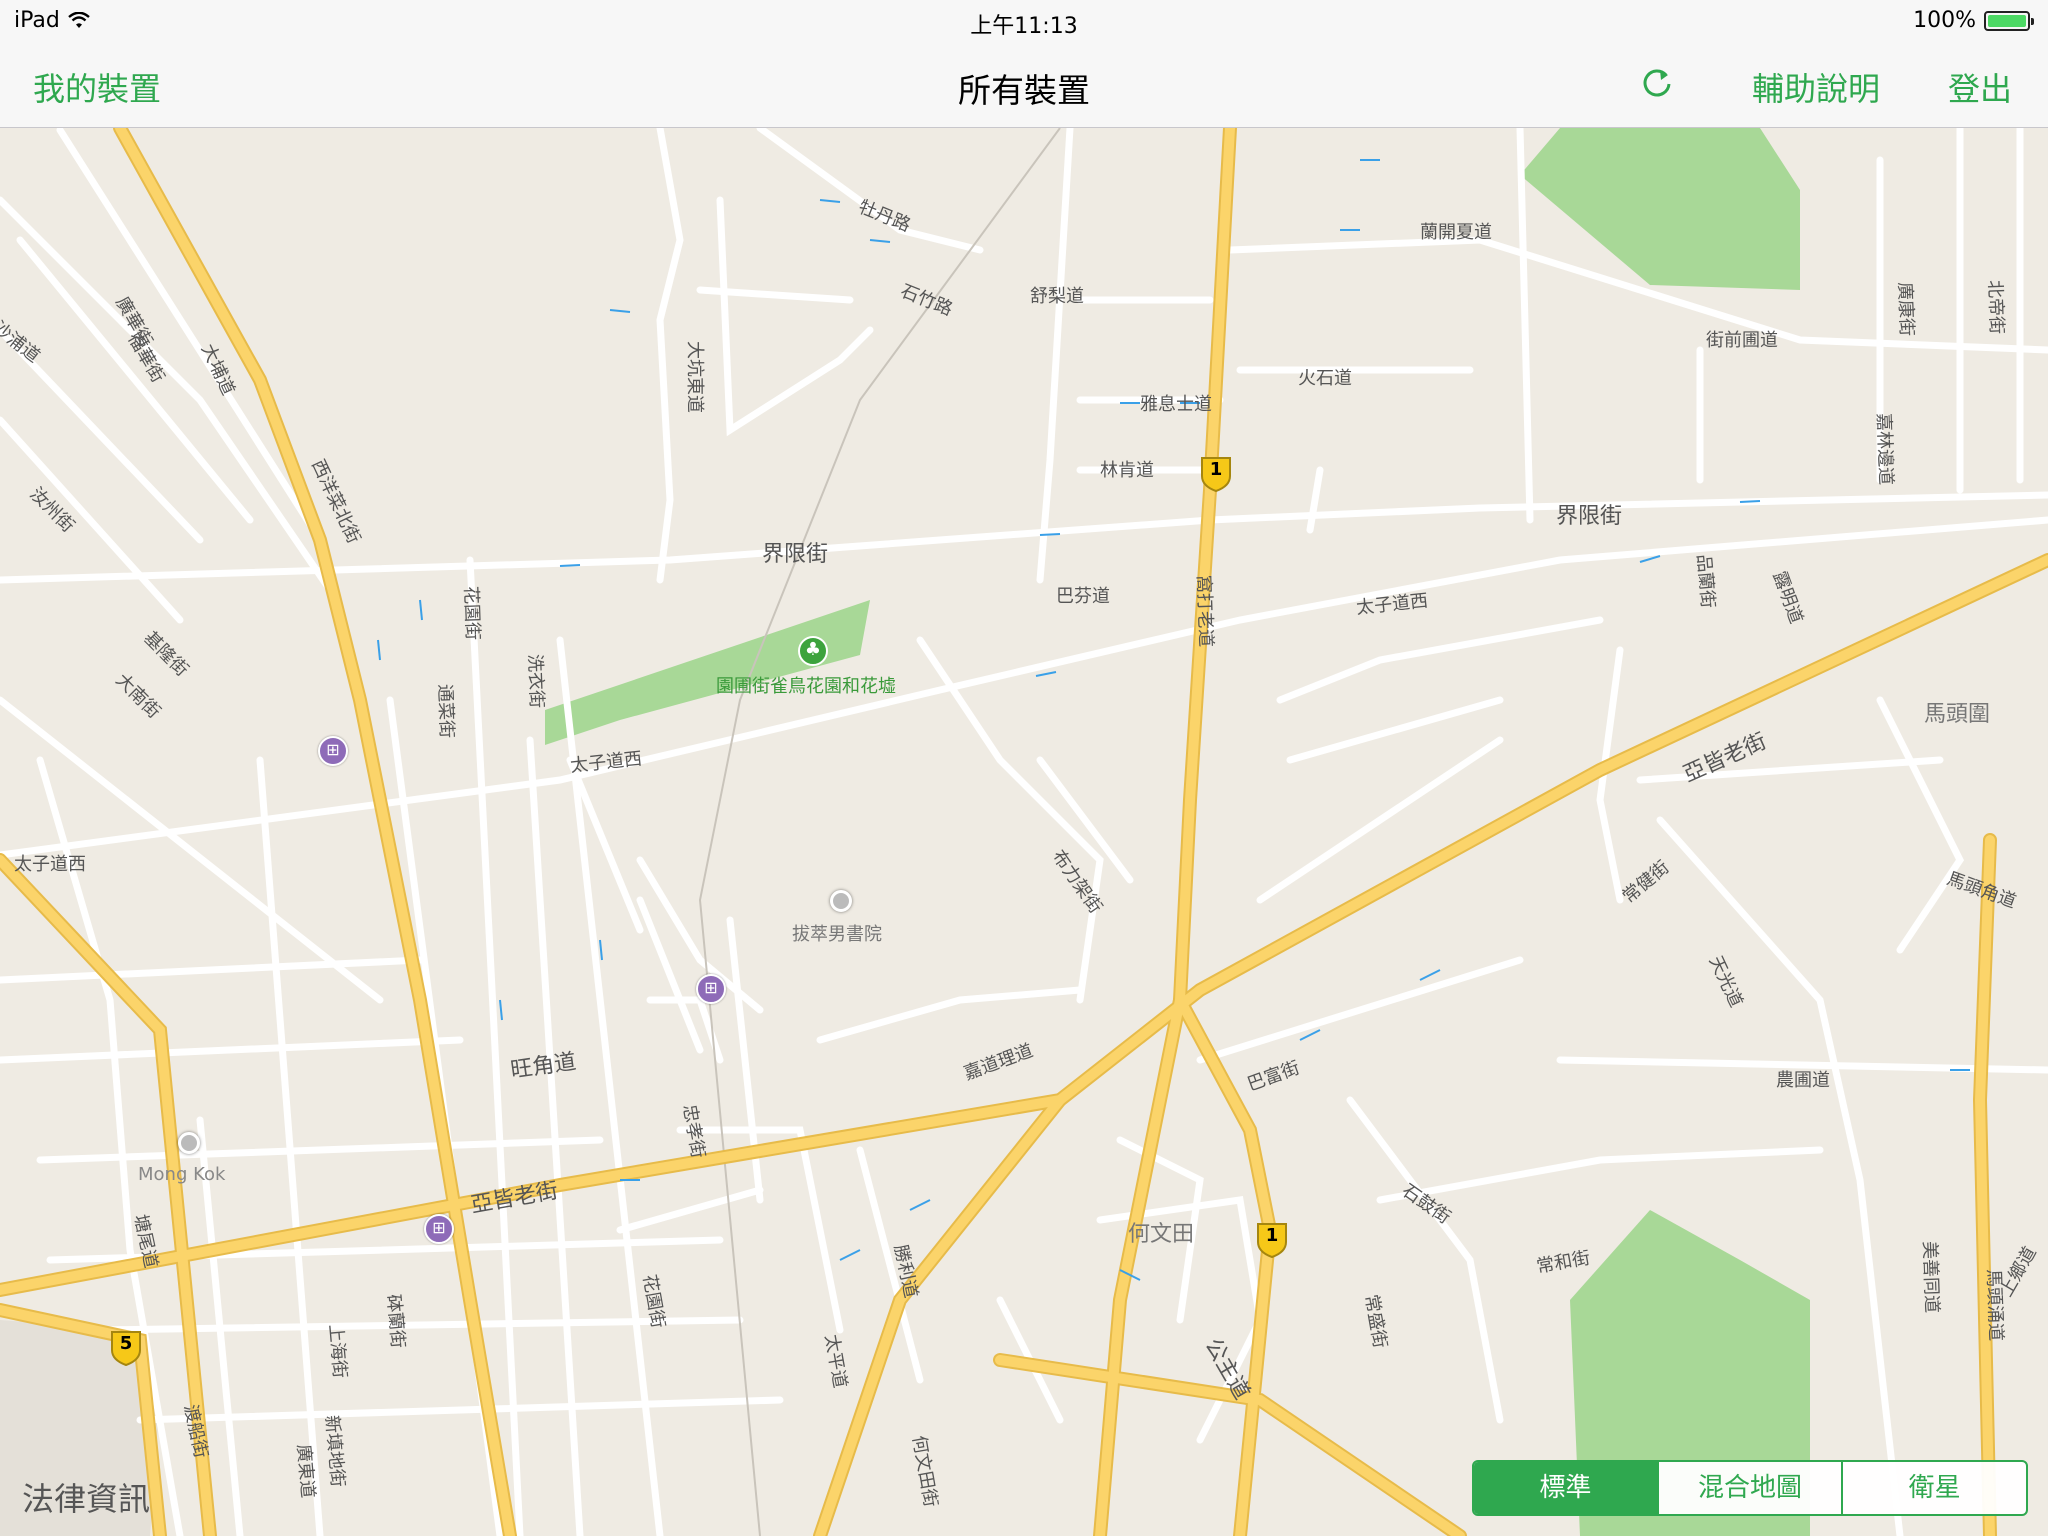 The width and height of the screenshot is (2048, 1536). Describe the element at coordinates (182, 1174) in the screenshot. I see `area-label: Mong Kok` at that location.